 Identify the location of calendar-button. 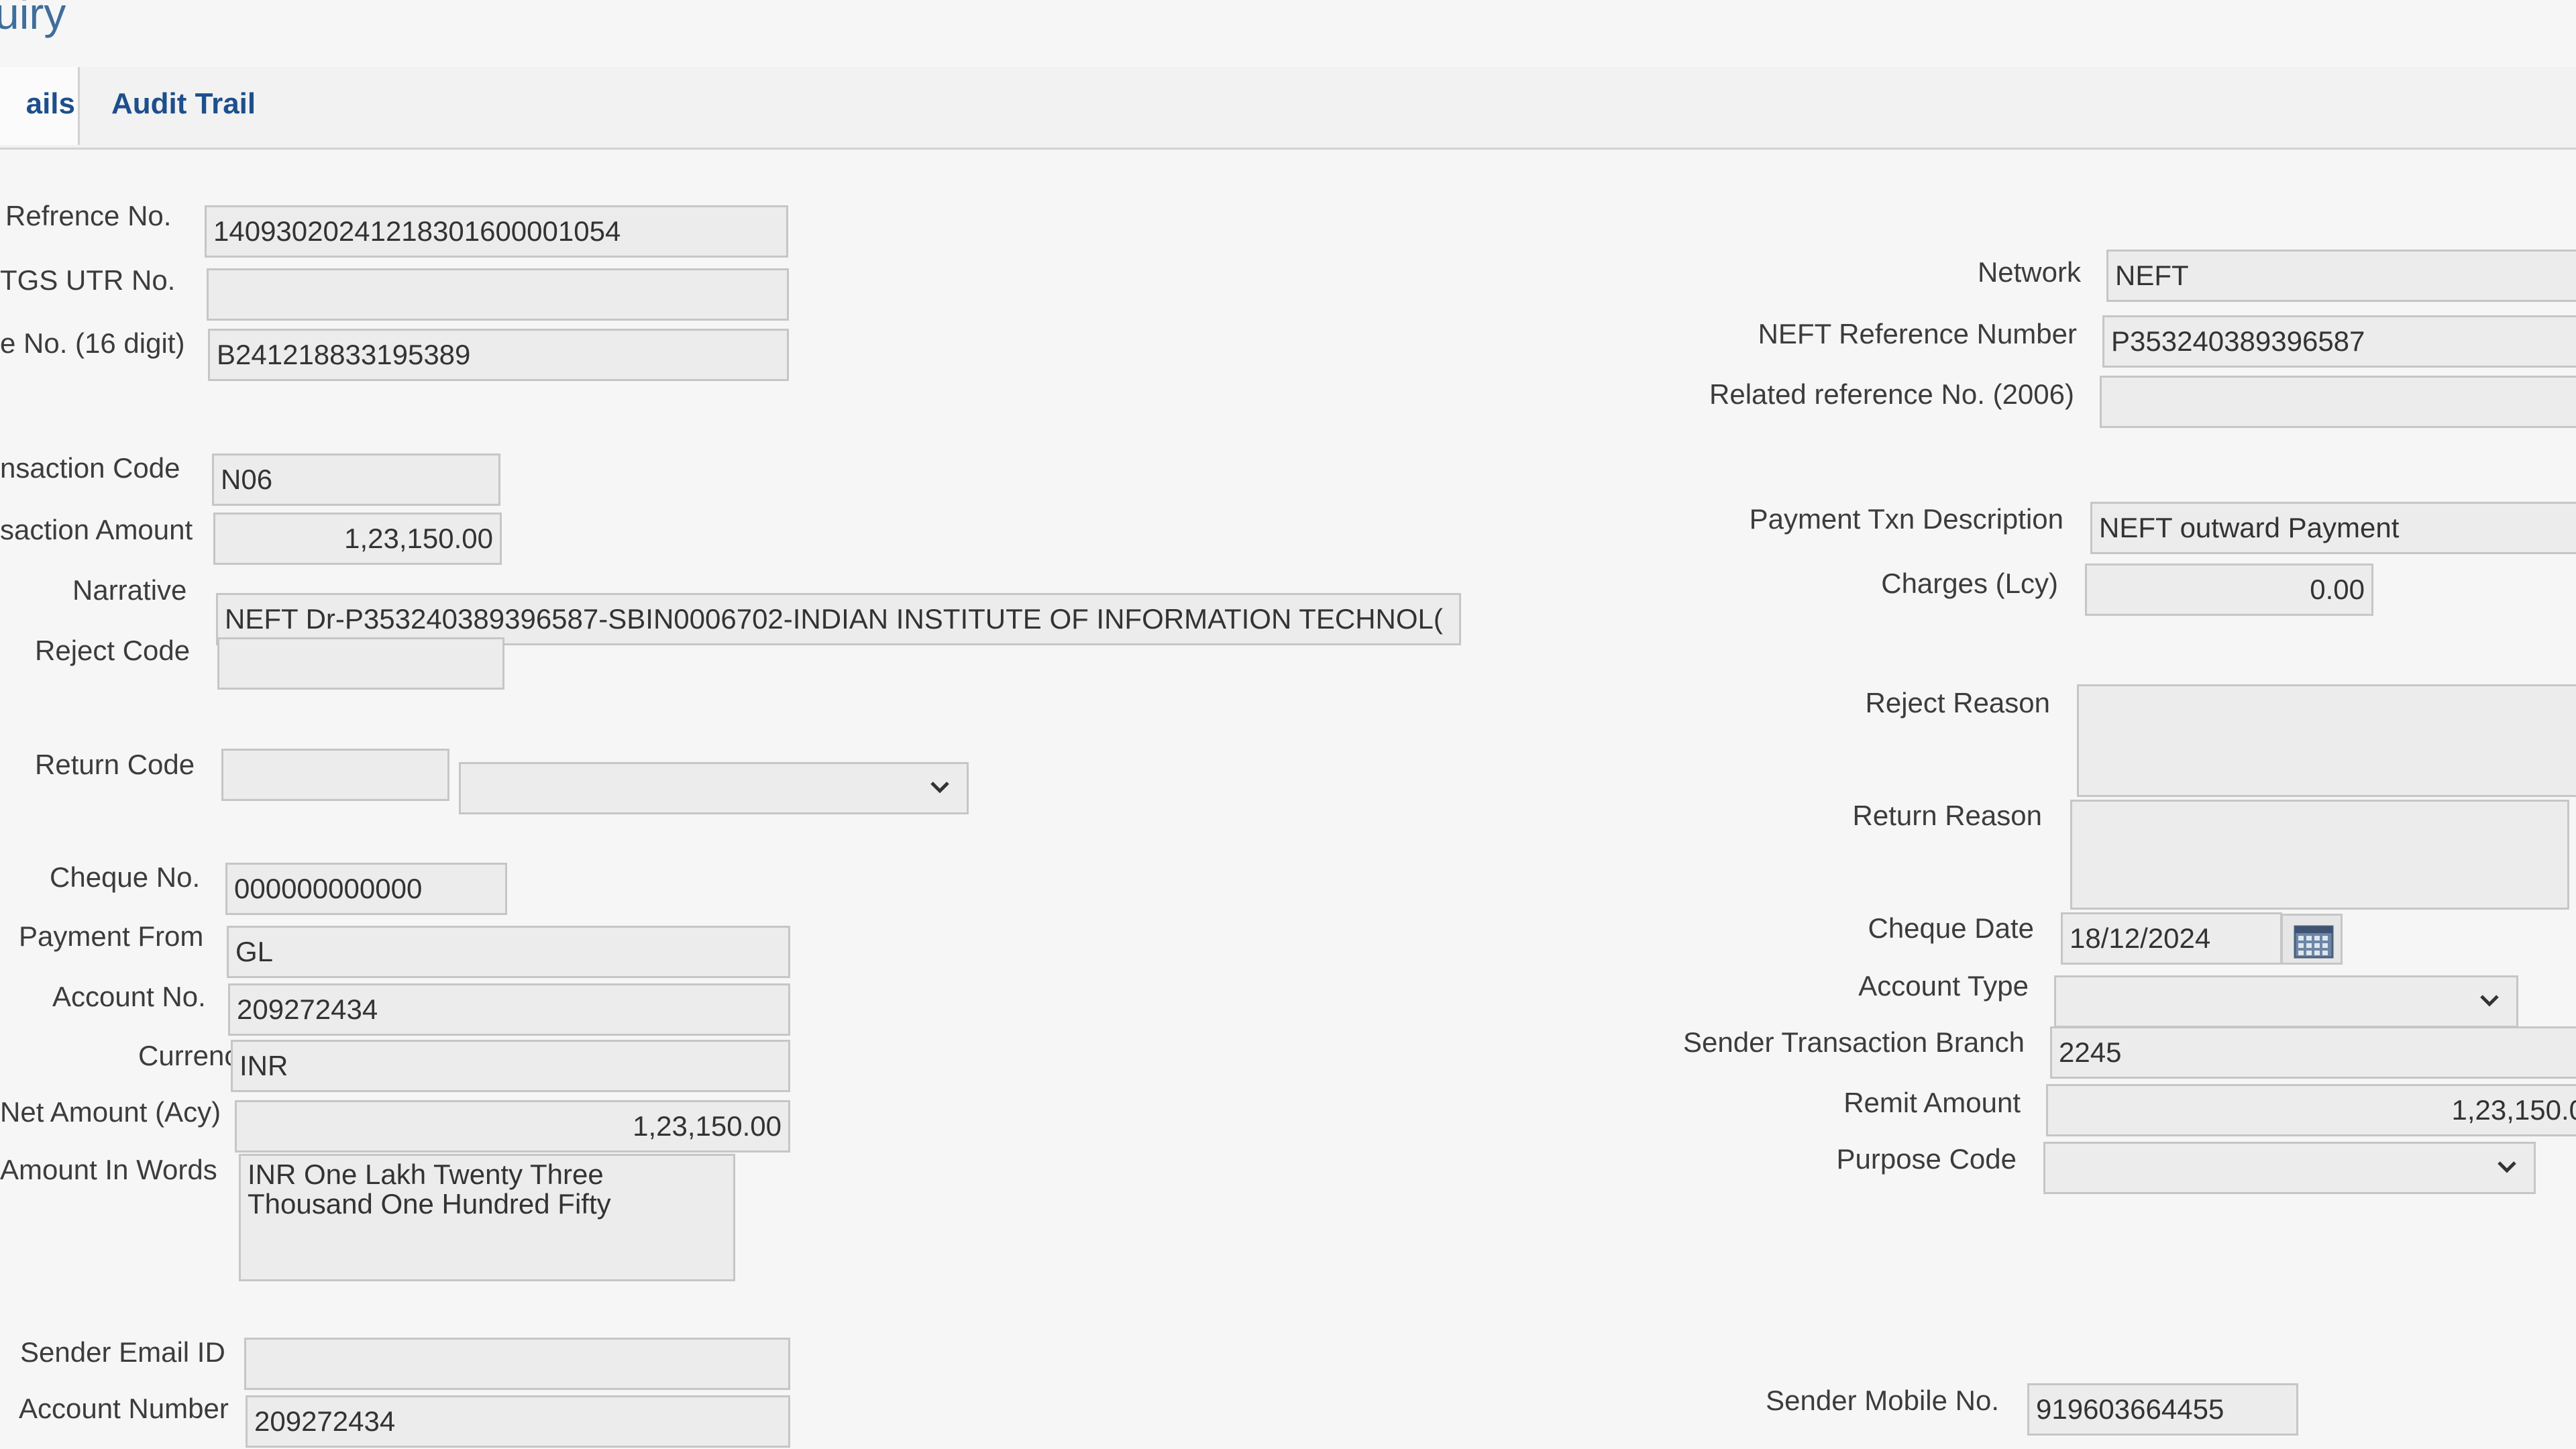
(2312, 939).